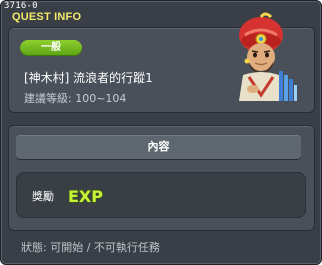 The image size is (322, 265). I want to click on window-title: QUEST INFO, so click(47, 17).